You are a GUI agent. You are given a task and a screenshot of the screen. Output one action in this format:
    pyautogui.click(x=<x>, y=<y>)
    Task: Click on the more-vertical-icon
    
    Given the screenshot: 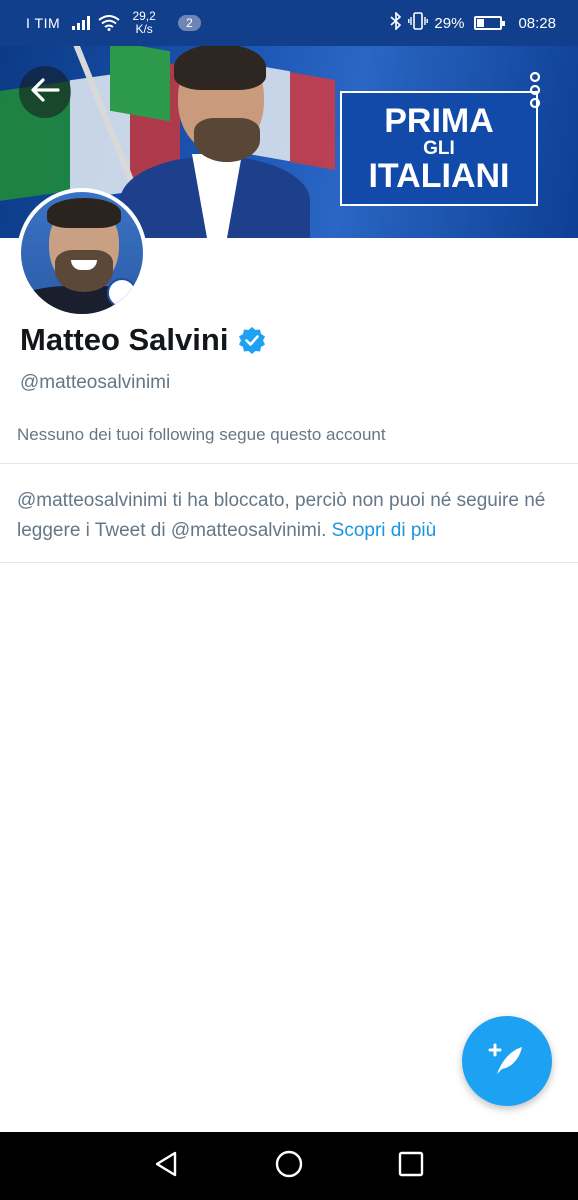 What is the action you would take?
    pyautogui.click(x=535, y=92)
    